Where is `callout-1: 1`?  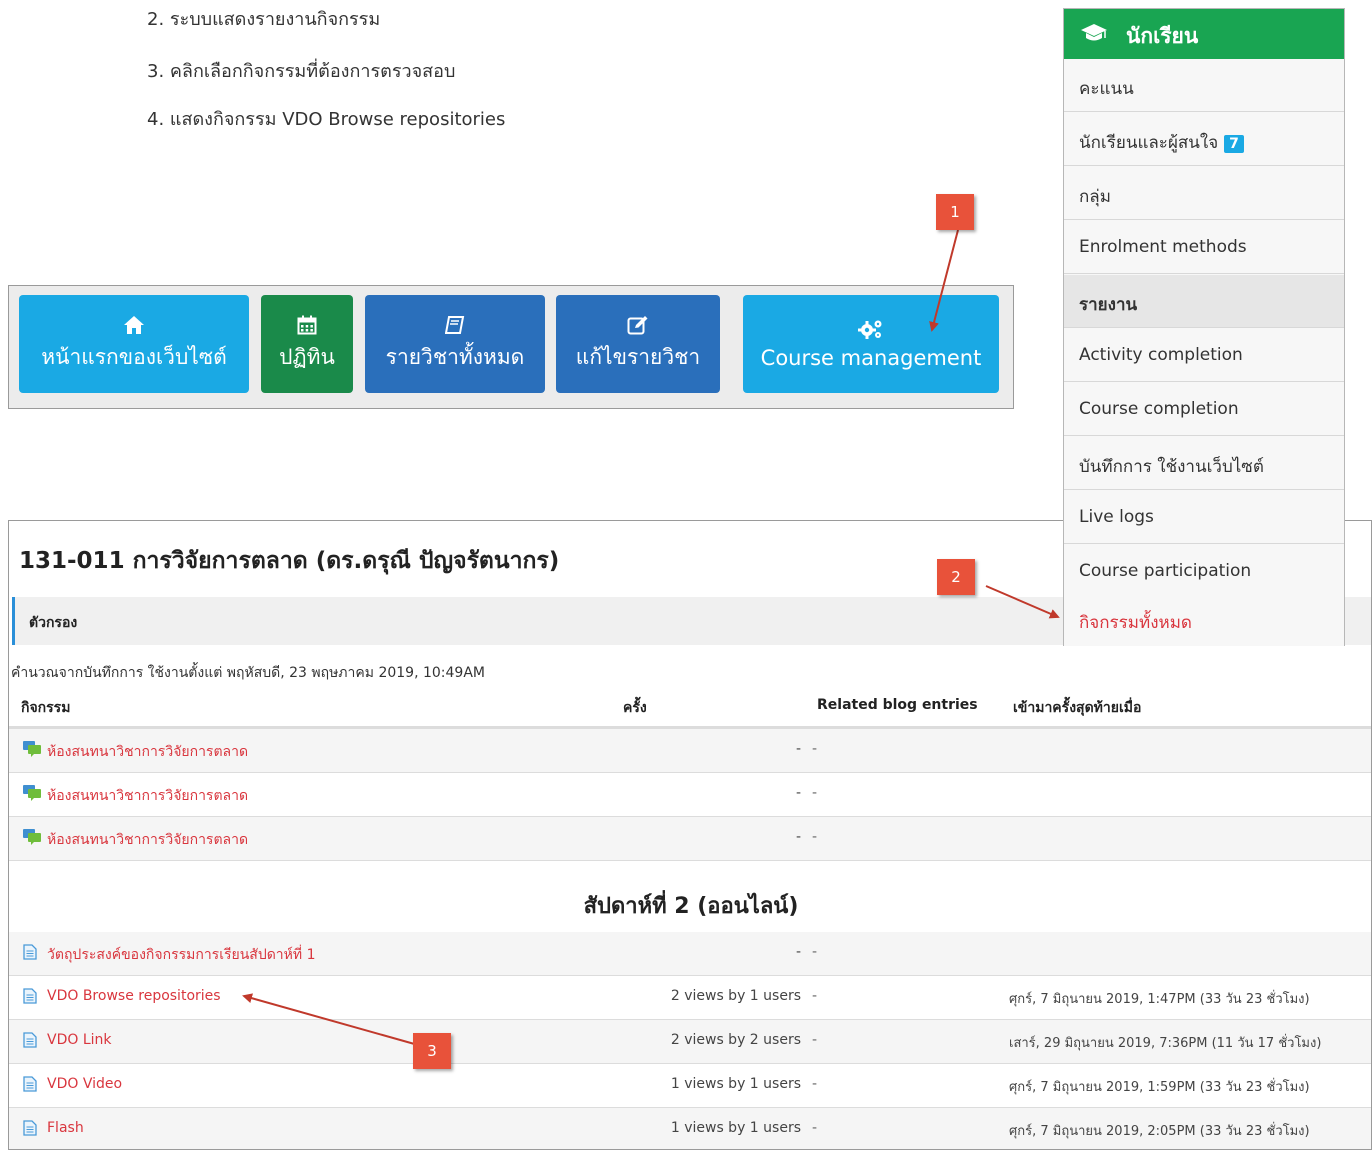
callout-1: 1 is located at coordinates (955, 212).